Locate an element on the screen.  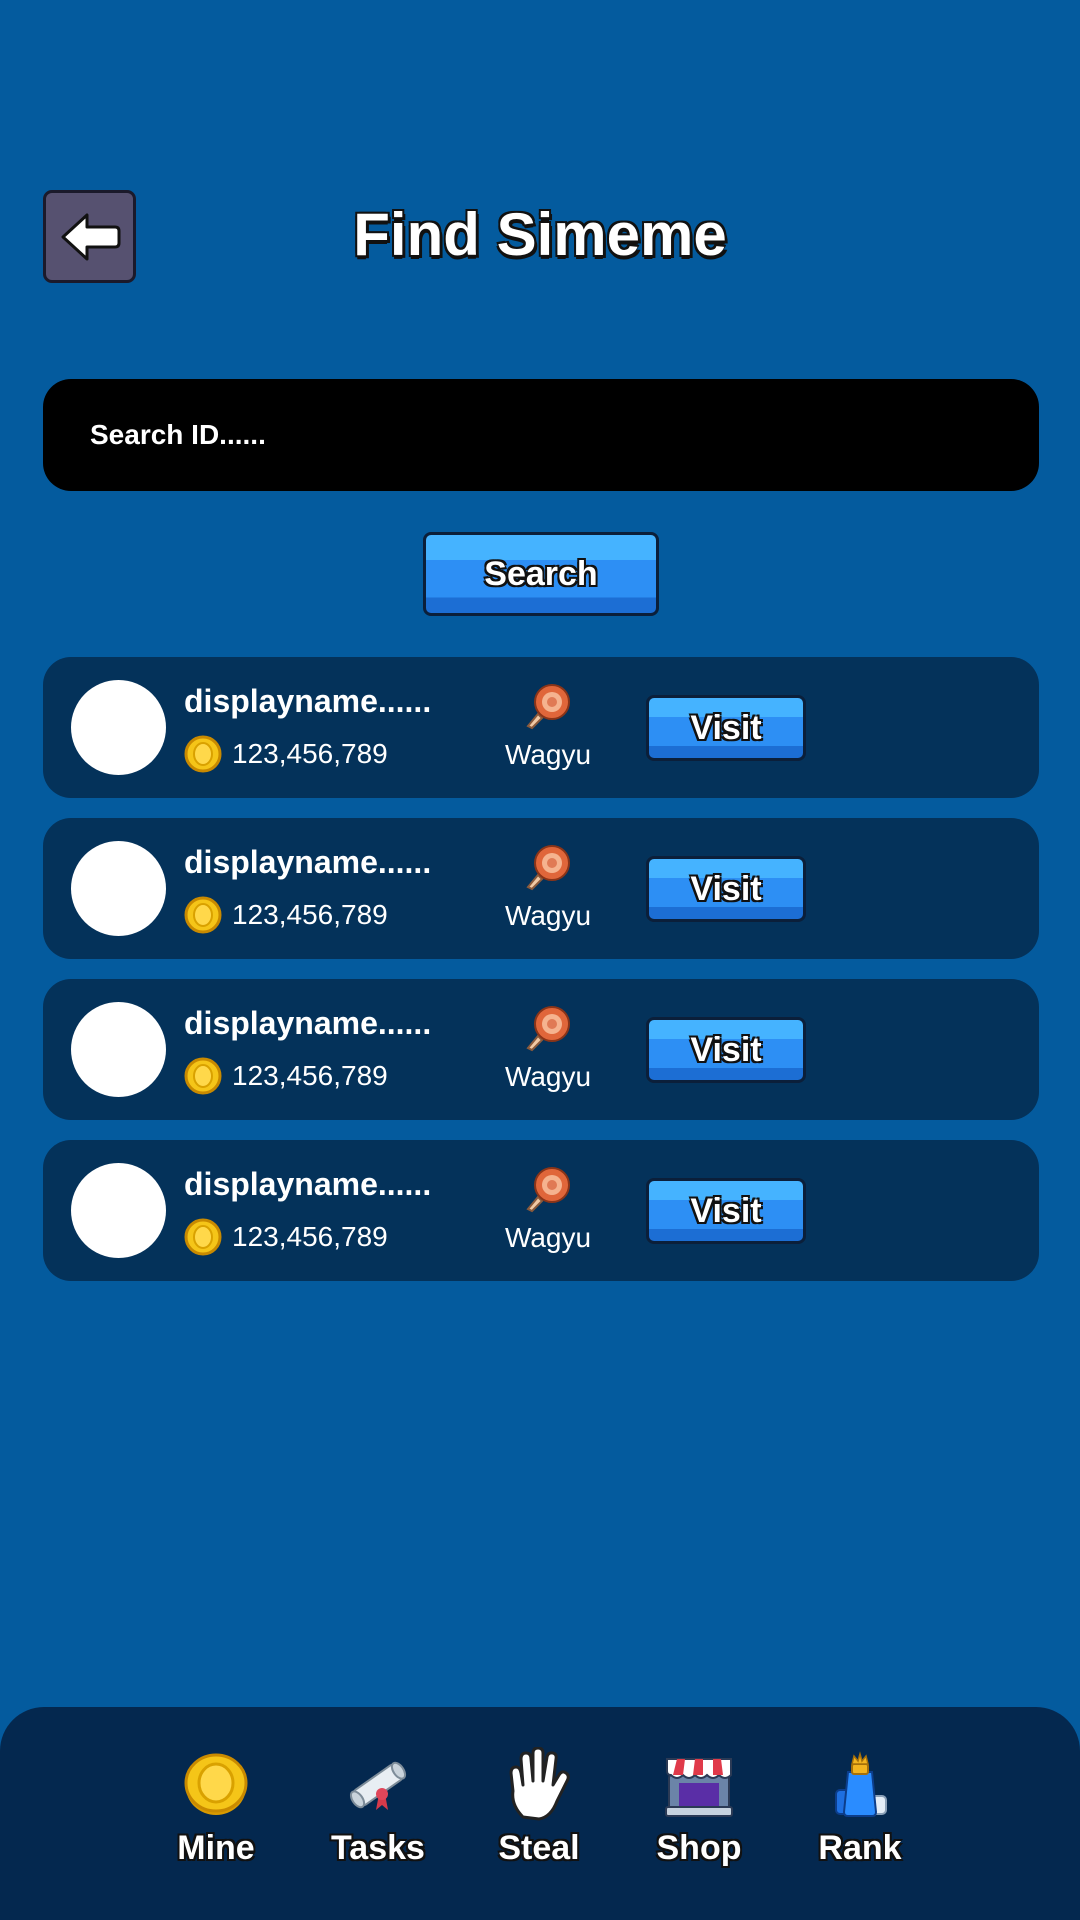
nav-label-tasks: Tasks is located at coordinates (378, 1848).